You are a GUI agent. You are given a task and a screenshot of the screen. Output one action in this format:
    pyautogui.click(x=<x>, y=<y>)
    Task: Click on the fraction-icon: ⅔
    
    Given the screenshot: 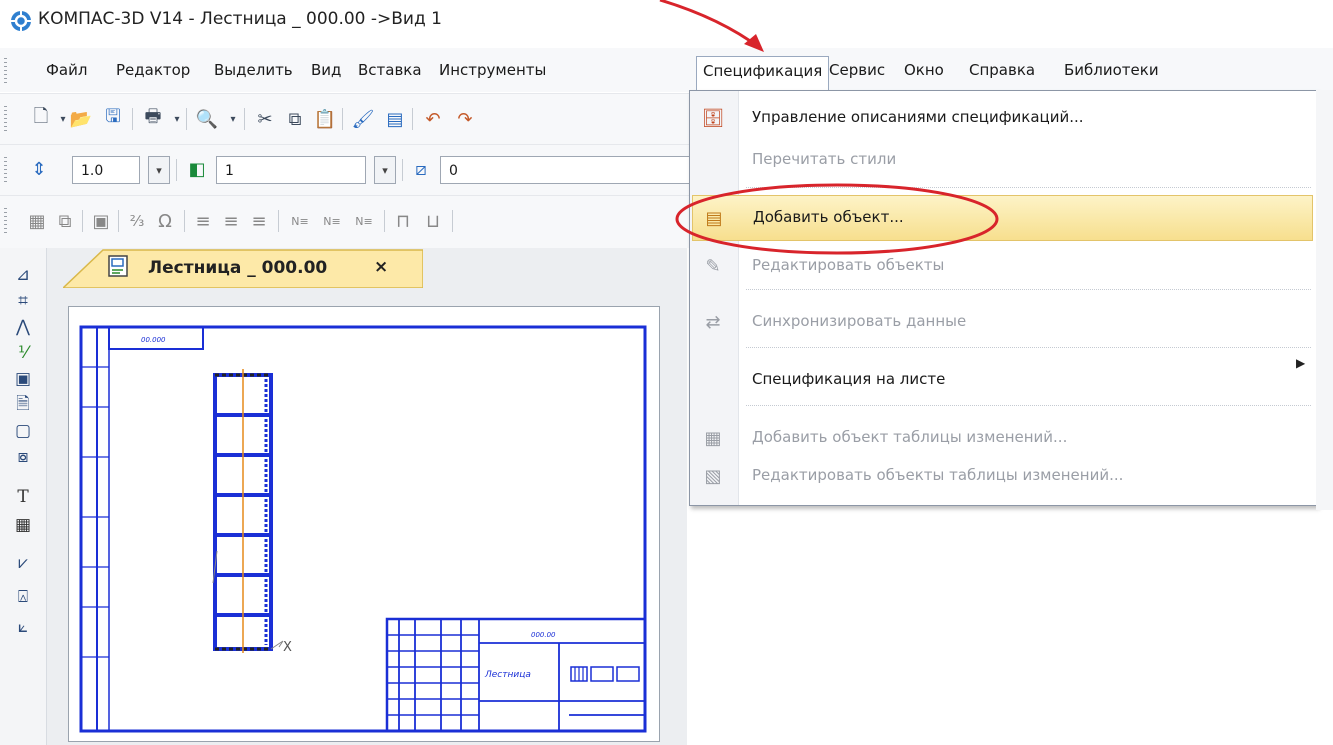 What is the action you would take?
    pyautogui.click(x=137, y=221)
    